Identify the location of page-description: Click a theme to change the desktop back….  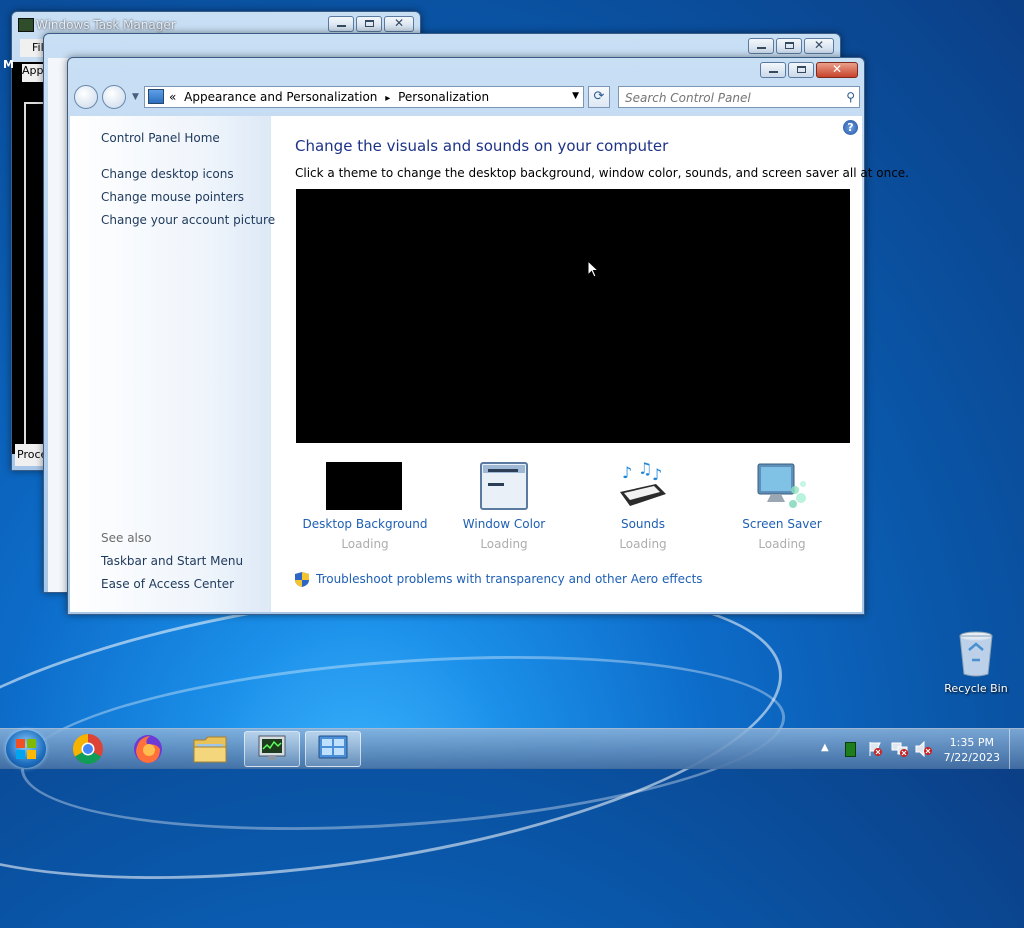
(602, 173).